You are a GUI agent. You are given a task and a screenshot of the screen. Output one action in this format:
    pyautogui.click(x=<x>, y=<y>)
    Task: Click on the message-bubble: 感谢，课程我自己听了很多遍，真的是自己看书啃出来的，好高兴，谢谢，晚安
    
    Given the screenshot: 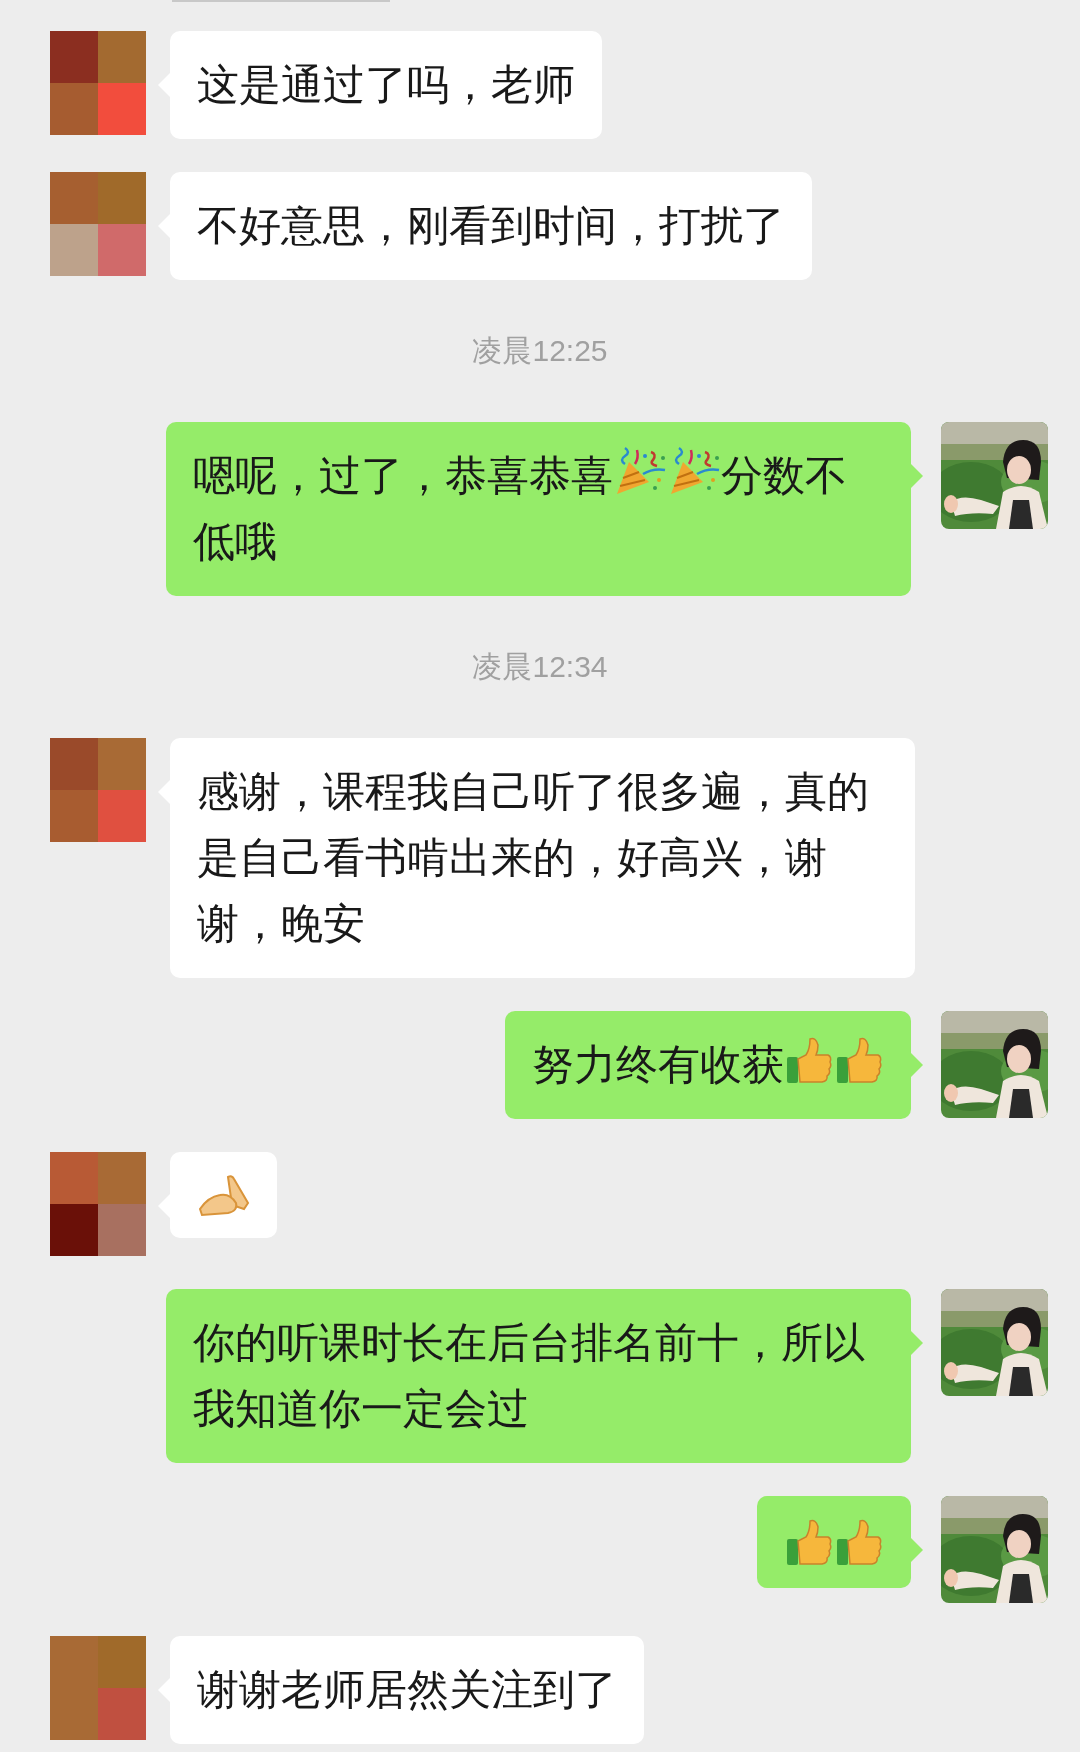 What is the action you would take?
    pyautogui.click(x=542, y=858)
    